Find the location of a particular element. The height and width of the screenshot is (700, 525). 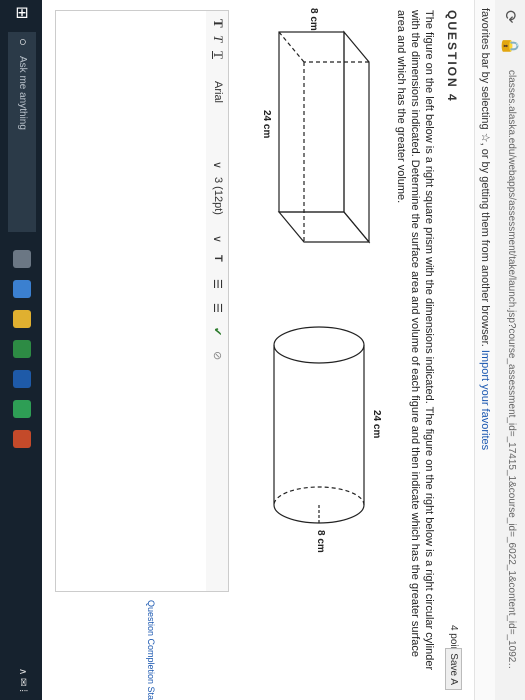

cortana-search: ○ Ask me anything is located at coordinates (22, 132).